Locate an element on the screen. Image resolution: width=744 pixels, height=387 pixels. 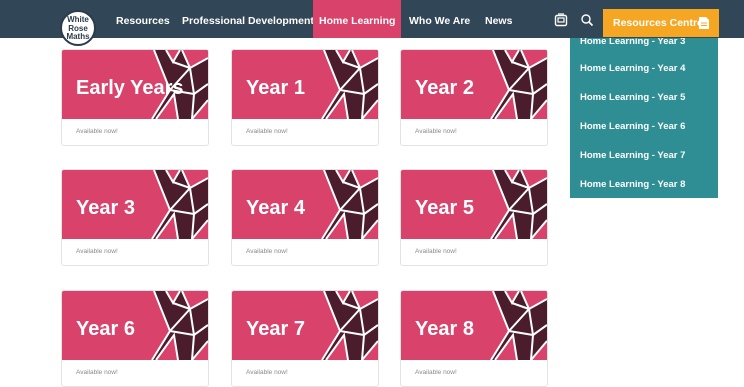
year-card-year-6: Year 6 Available now! is located at coordinates (135, 338).